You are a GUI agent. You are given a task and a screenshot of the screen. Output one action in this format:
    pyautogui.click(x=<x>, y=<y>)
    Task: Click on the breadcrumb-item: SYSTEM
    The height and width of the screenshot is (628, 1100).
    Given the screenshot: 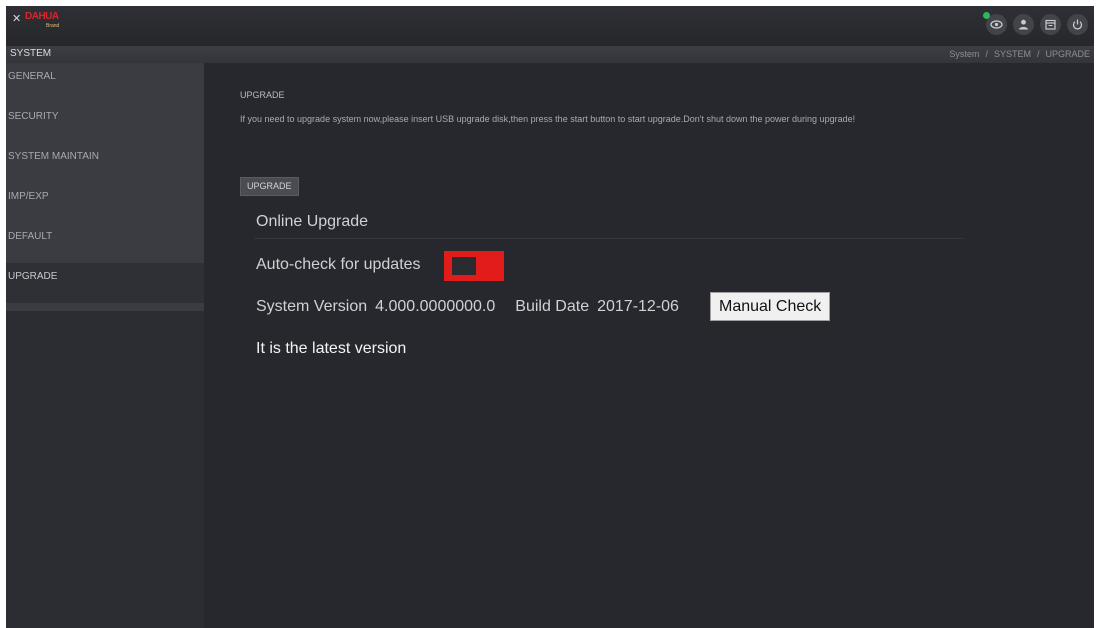 What is the action you would take?
    pyautogui.click(x=1012, y=54)
    